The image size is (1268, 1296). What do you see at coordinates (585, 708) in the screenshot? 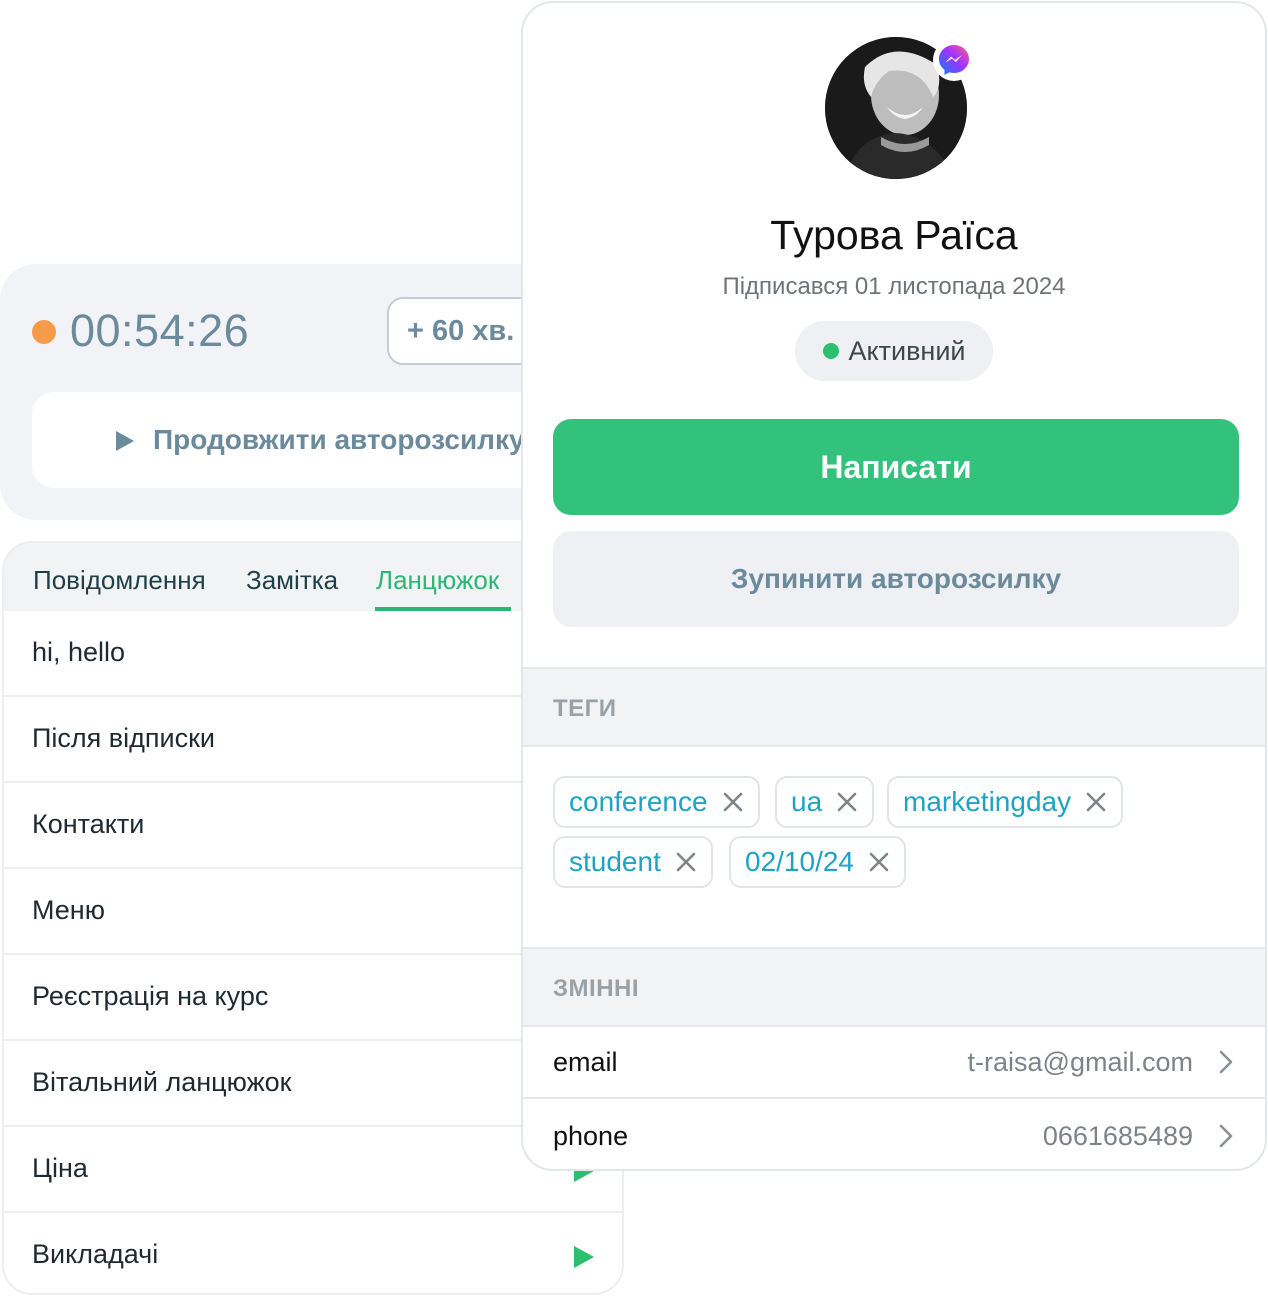
I see `tags-section-title: ТЕГИ` at bounding box center [585, 708].